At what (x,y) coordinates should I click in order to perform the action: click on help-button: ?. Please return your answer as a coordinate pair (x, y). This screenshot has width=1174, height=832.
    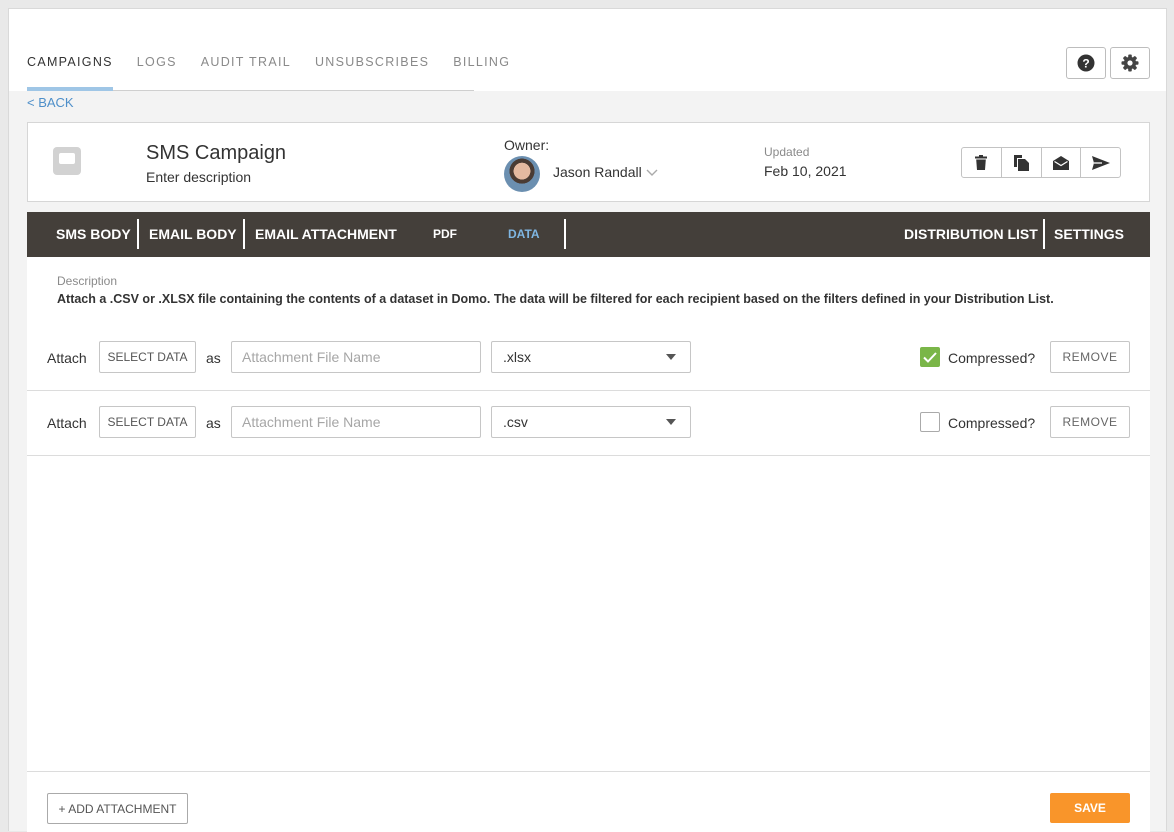
    Looking at the image, I should click on (1086, 63).